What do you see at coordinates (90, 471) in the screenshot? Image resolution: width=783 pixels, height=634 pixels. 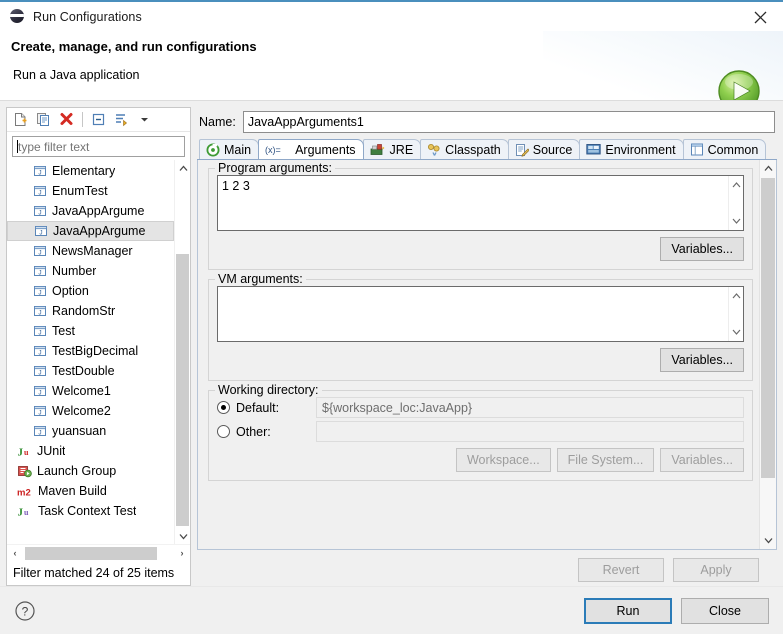 I see `tree-item: Launch Group` at bounding box center [90, 471].